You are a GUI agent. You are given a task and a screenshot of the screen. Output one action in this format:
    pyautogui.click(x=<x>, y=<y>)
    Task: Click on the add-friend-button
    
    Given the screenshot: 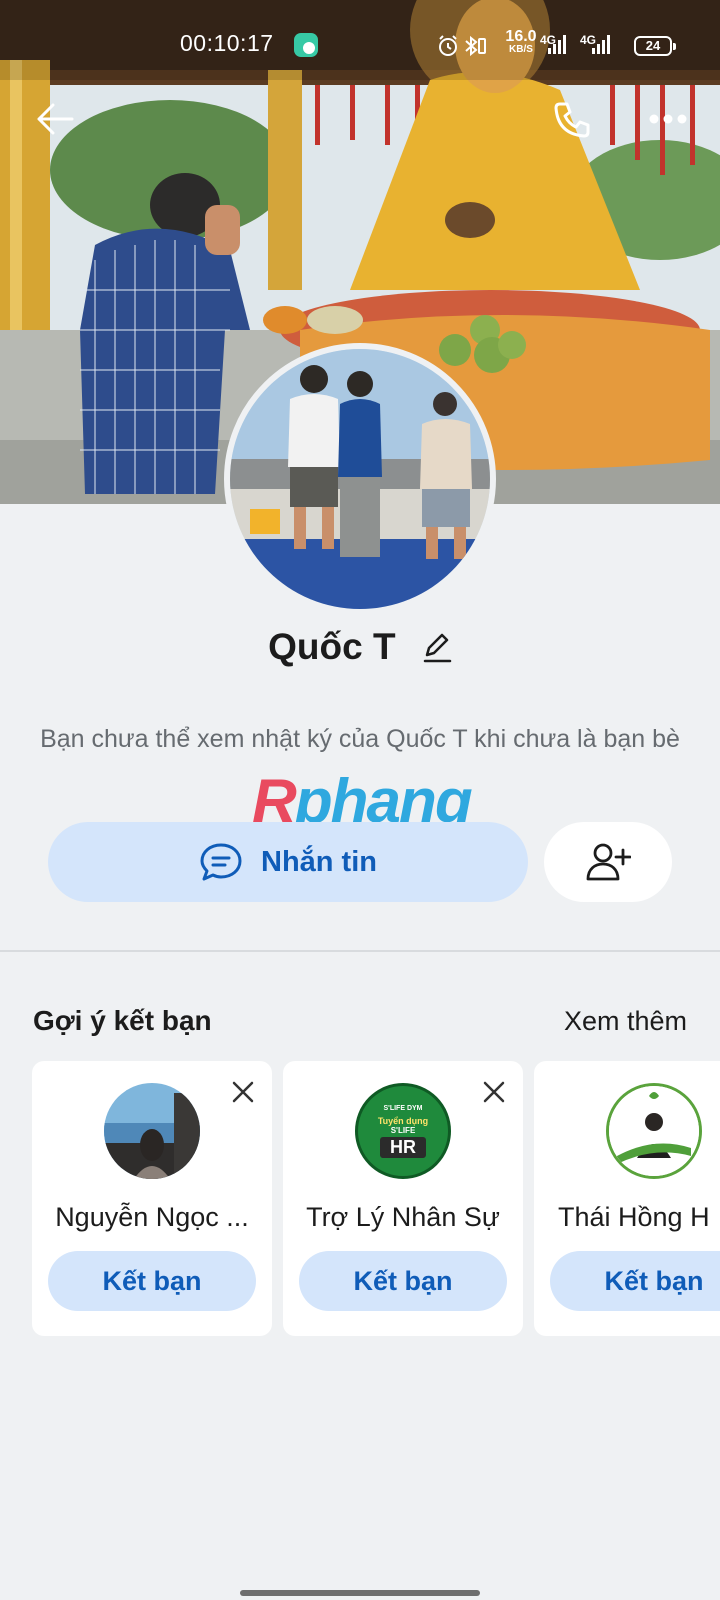 What is the action you would take?
    pyautogui.click(x=608, y=862)
    